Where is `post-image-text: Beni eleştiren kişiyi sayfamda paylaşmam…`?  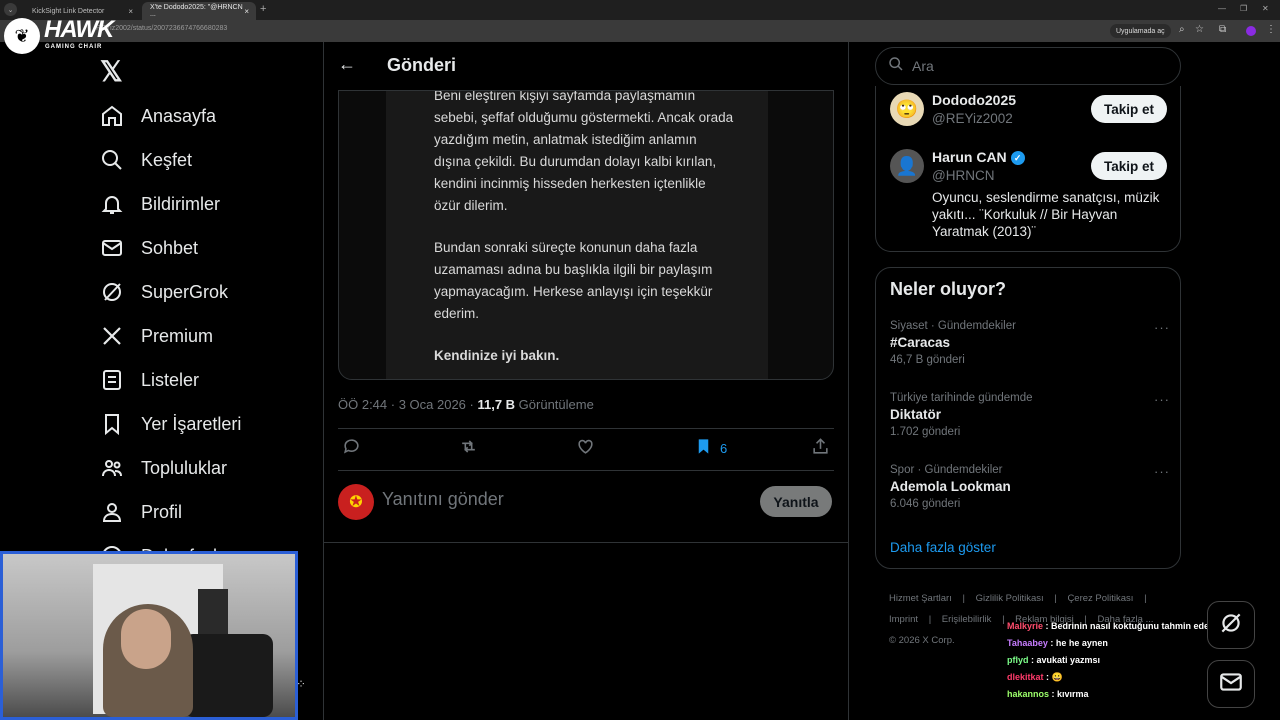
post-image-text: Beni eleştiren kişiyi sayfamda paylaşmam… is located at coordinates (584, 229).